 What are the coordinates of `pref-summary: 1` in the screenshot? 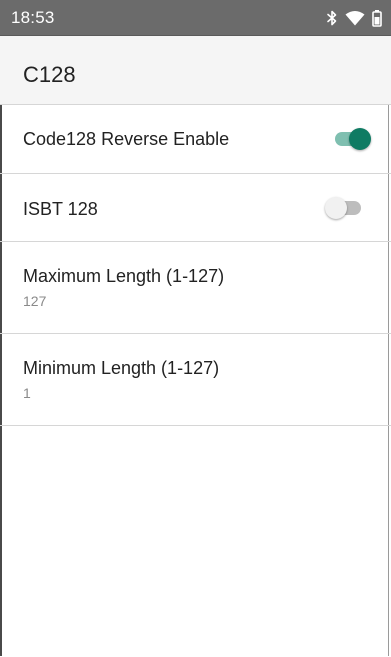 It's located at (27, 393).